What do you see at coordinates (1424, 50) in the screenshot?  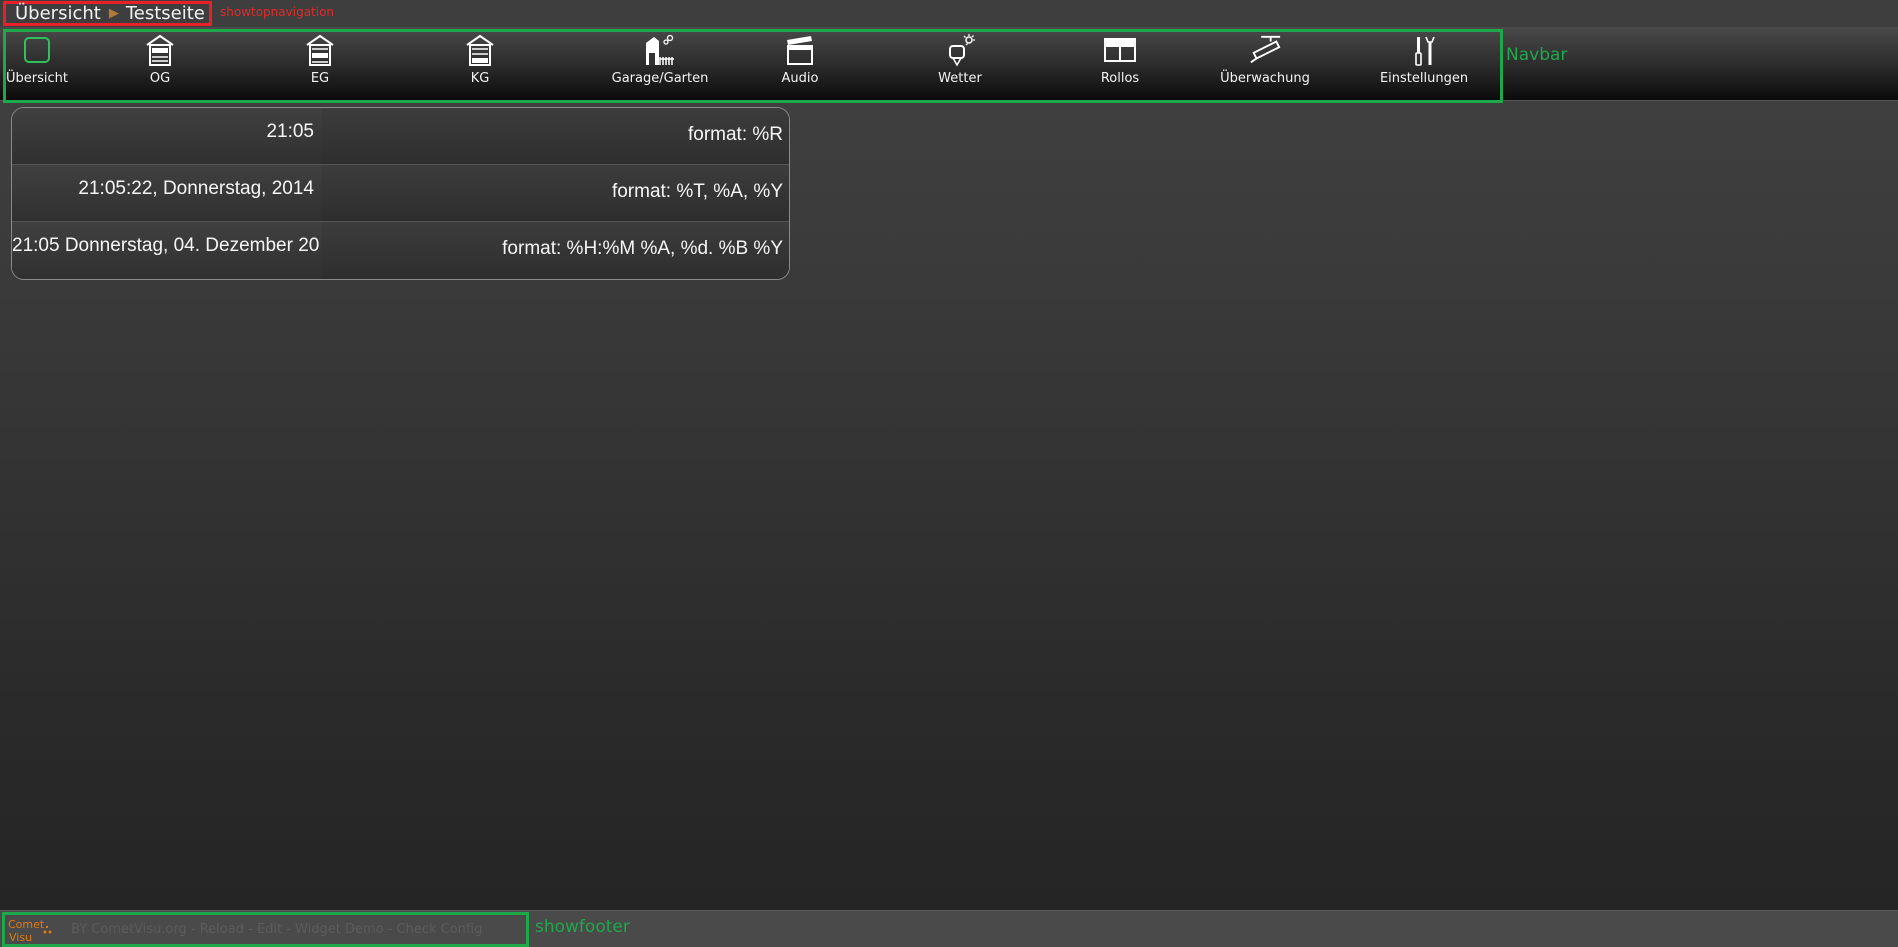 I see `tools-icon` at bounding box center [1424, 50].